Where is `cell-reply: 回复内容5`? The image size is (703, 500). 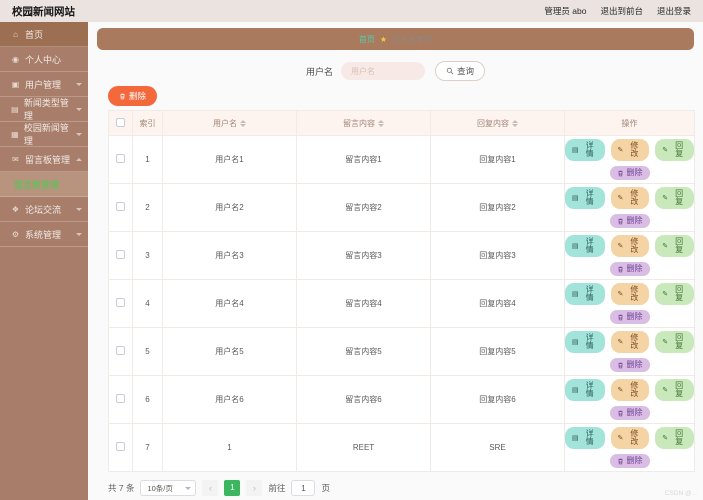
cell-reply: 回复内容5 is located at coordinates (497, 351).